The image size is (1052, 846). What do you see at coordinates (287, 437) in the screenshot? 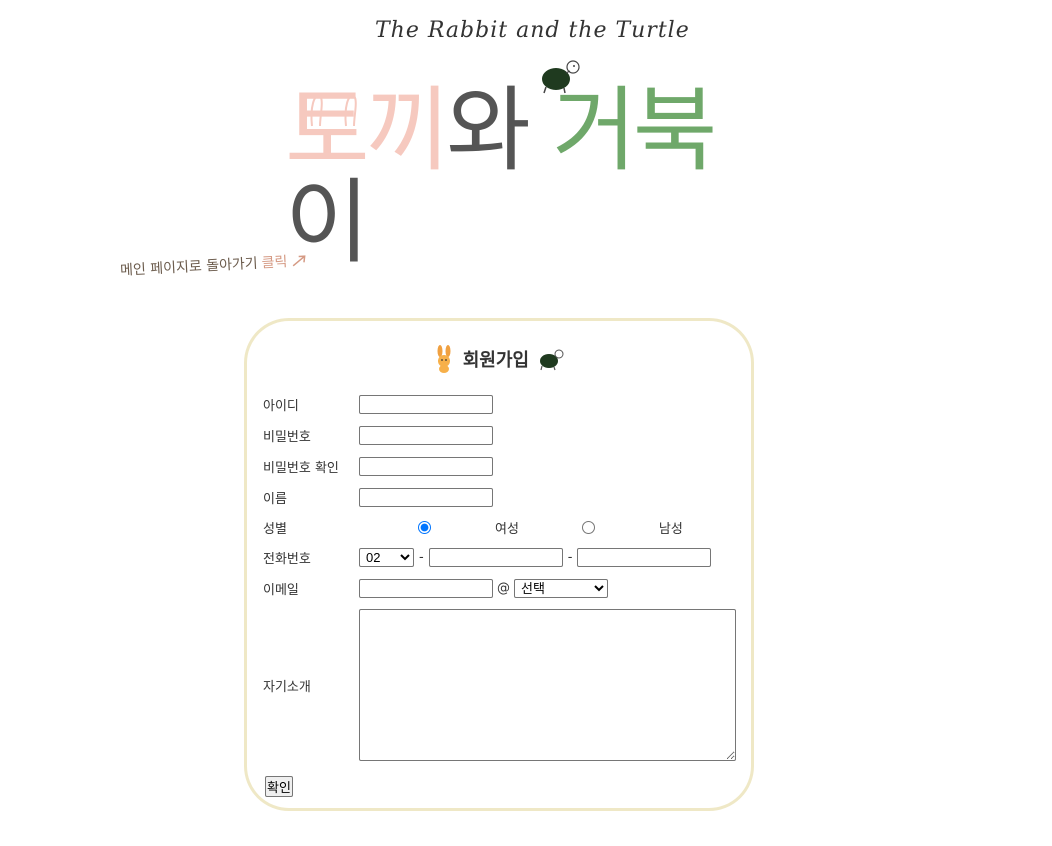
I see `password-label: 비밀번호` at bounding box center [287, 437].